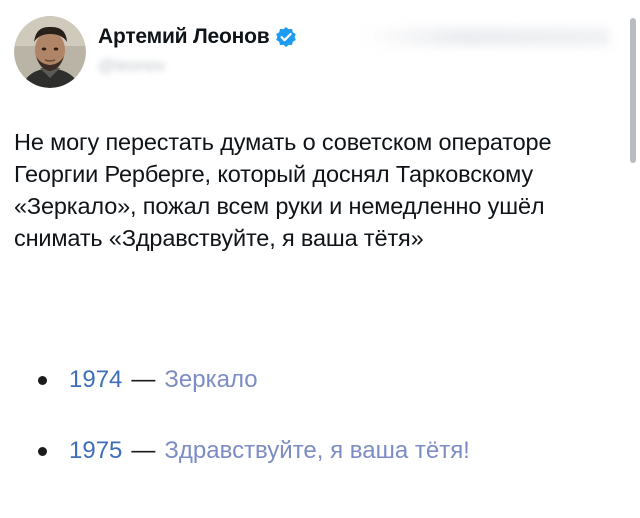  Describe the element at coordinates (316, 451) in the screenshot. I see `film-title-link: Здравствуйте, я ваша тётя!` at that location.